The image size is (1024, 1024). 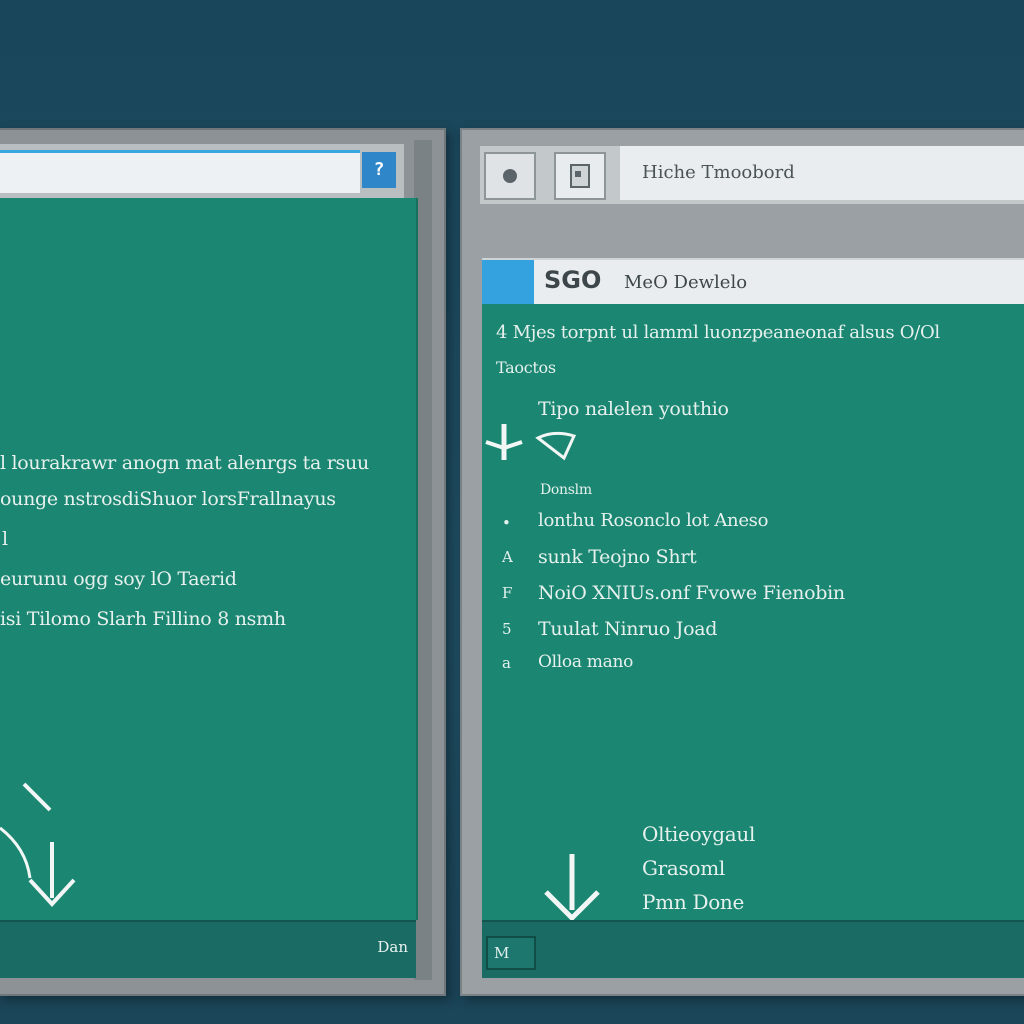 I want to click on status-label: Dan, so click(x=392, y=947).